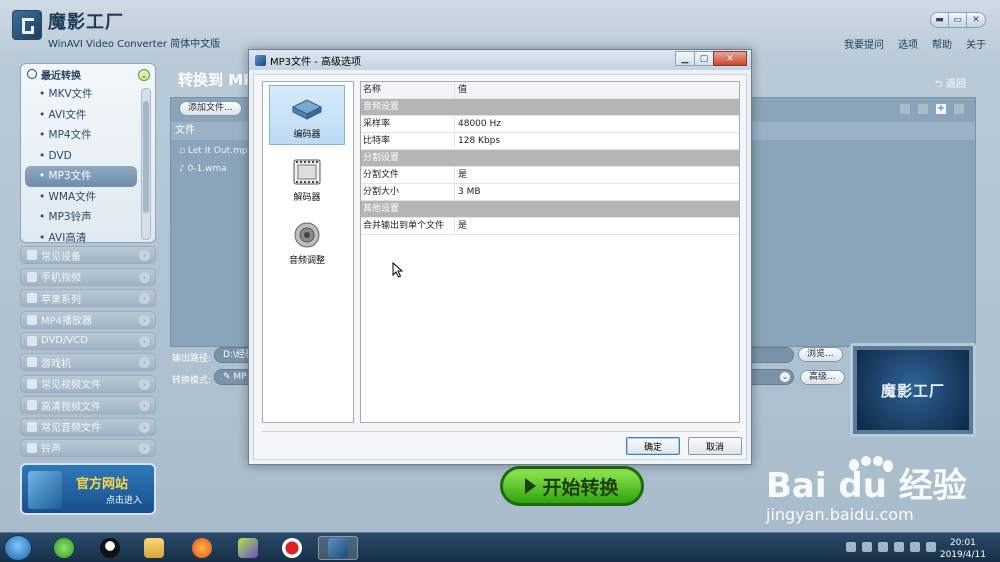 The height and width of the screenshot is (562, 1000). Describe the element at coordinates (905, 109) in the screenshot. I see `remove-icon` at that location.